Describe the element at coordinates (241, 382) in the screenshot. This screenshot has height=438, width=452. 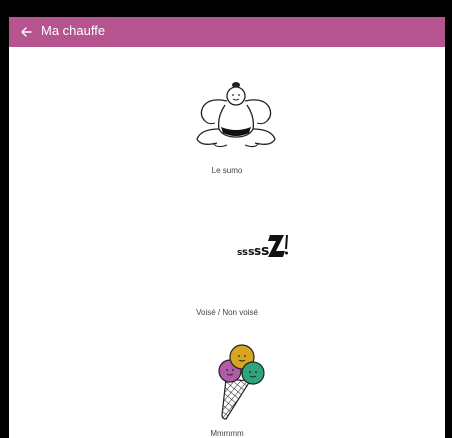
I see `ice-cream-cone-illustration` at that location.